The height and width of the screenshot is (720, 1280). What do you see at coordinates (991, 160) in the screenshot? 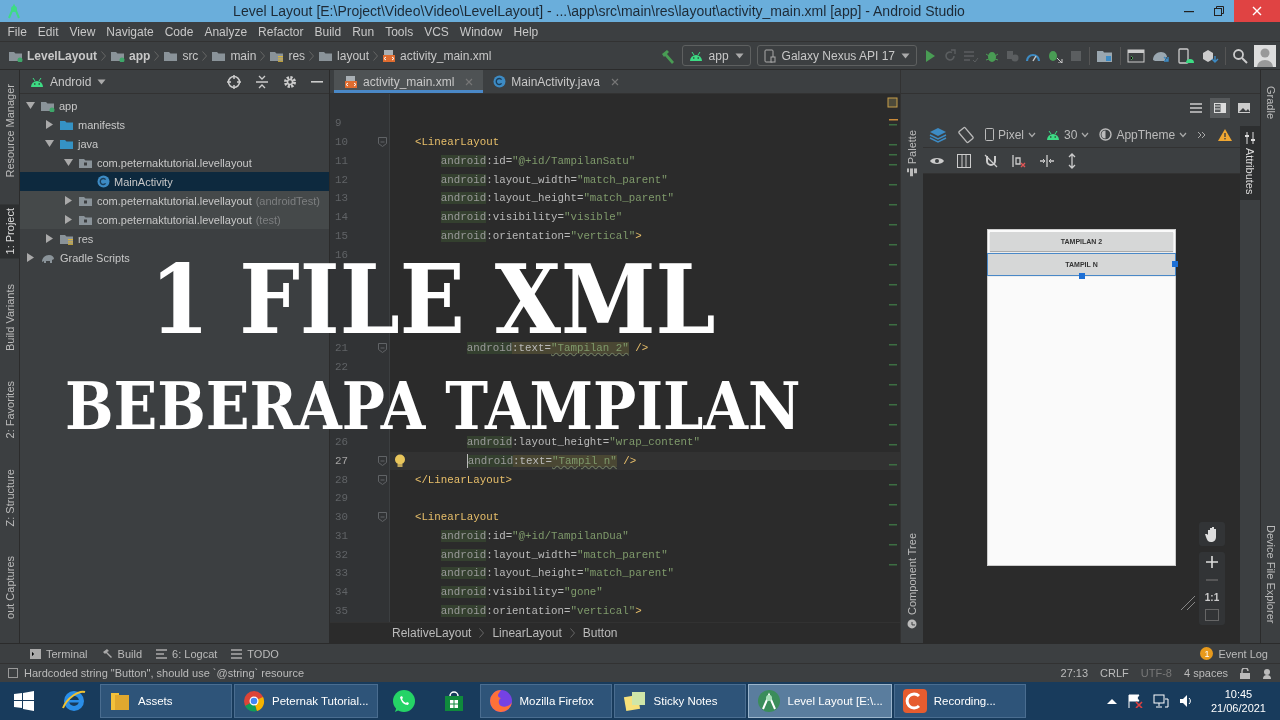
I see `magnet-off-icon` at bounding box center [991, 160].